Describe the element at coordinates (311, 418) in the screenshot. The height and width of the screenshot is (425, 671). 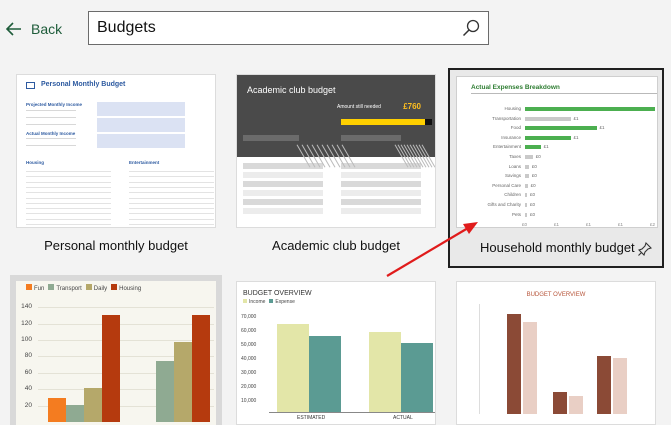
I see `chart-category: ESTIMATED` at that location.